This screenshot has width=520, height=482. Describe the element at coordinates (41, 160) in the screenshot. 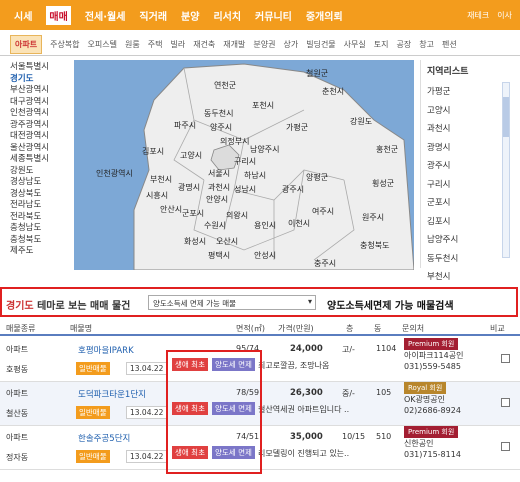

I see `region-item-8: 세종특별시` at that location.